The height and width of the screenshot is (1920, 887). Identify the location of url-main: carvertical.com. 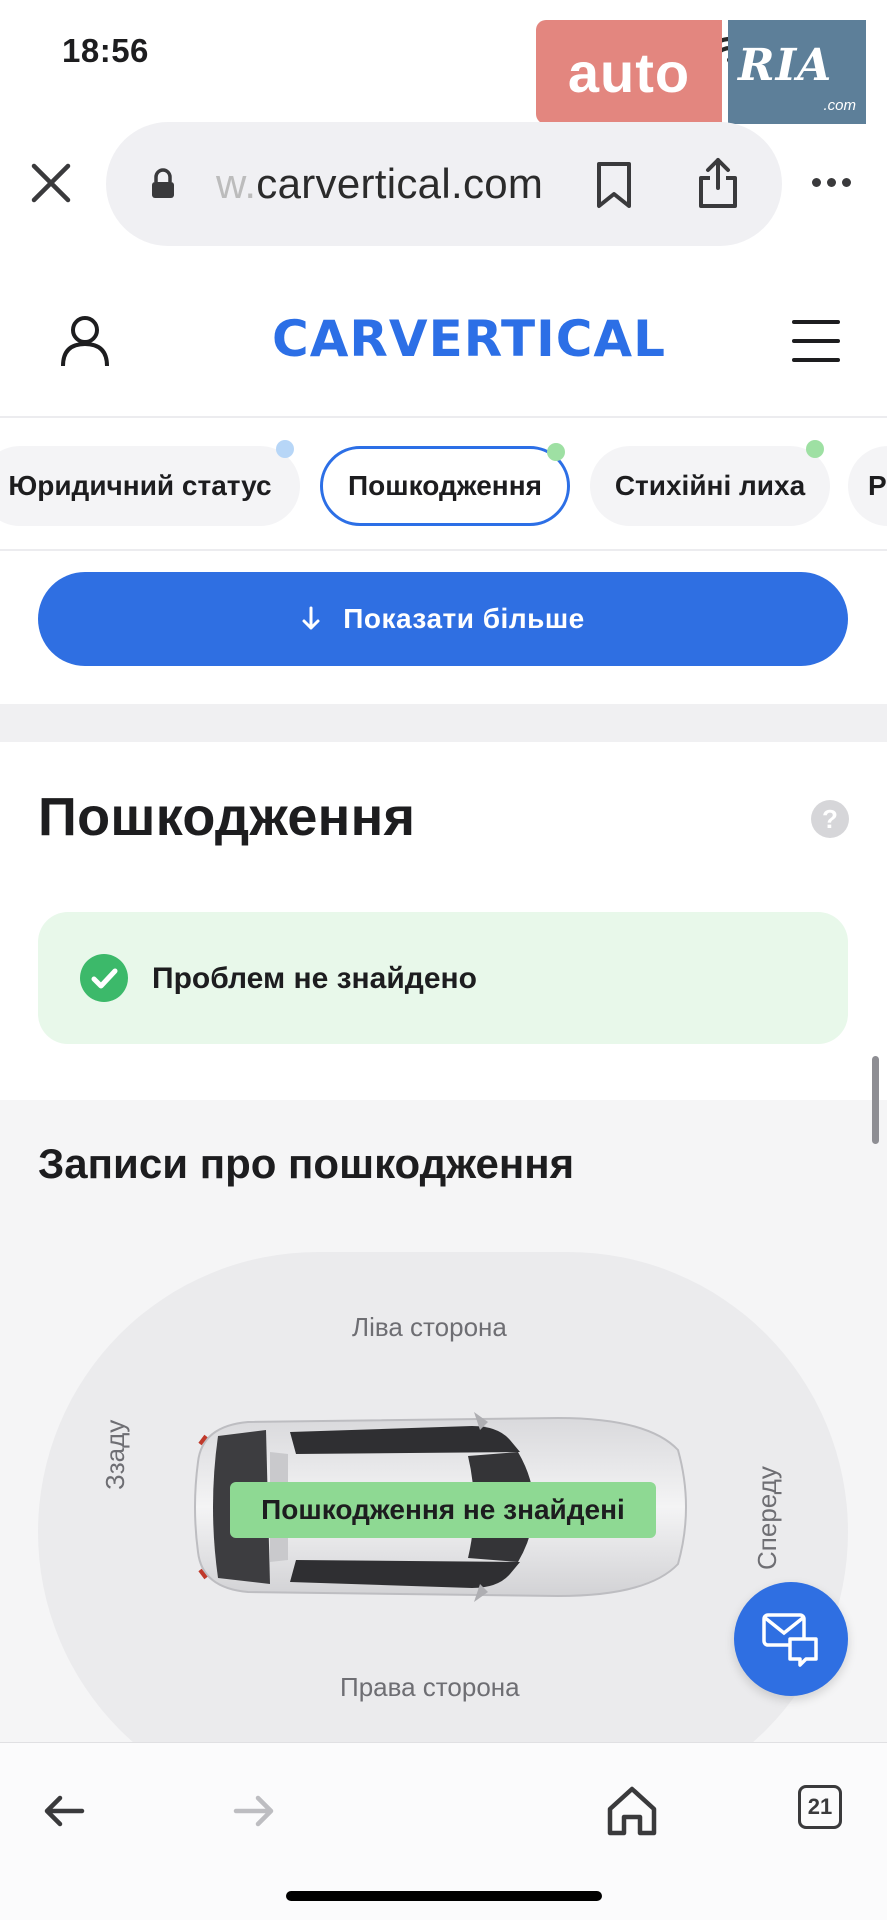
(400, 183).